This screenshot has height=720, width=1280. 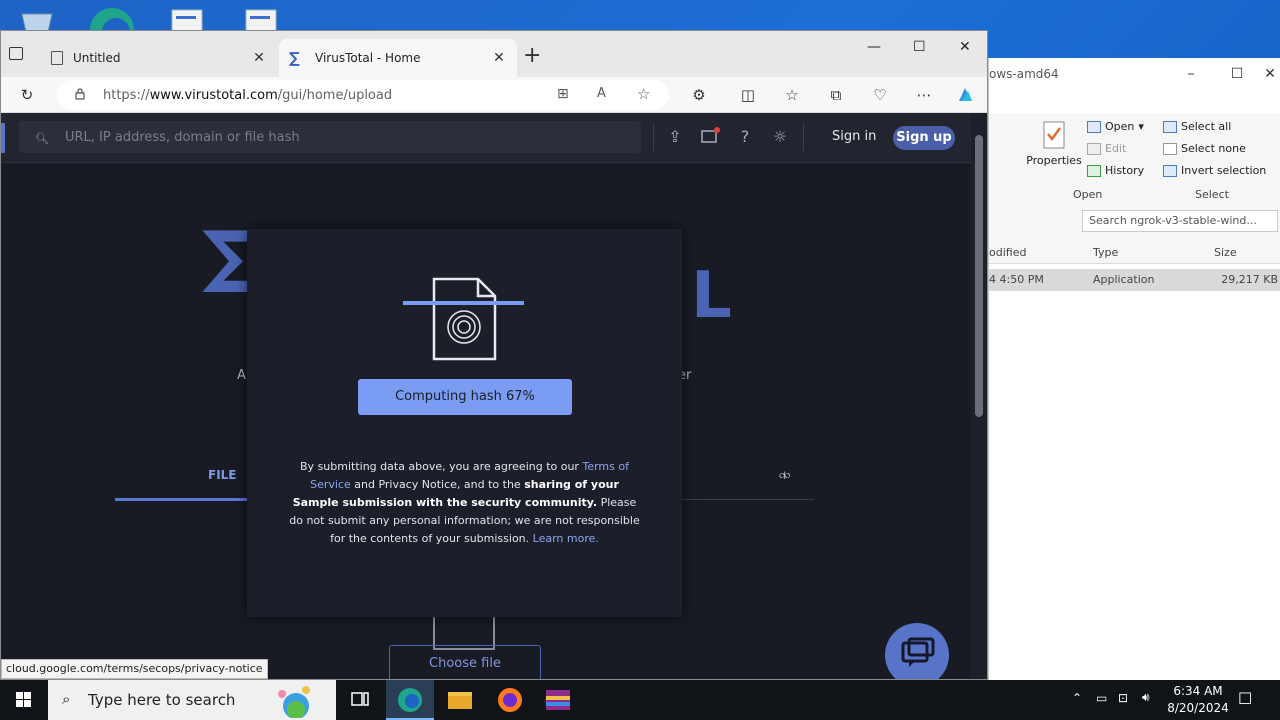 I want to click on battery-icon: ▭, so click(x=1101, y=705).